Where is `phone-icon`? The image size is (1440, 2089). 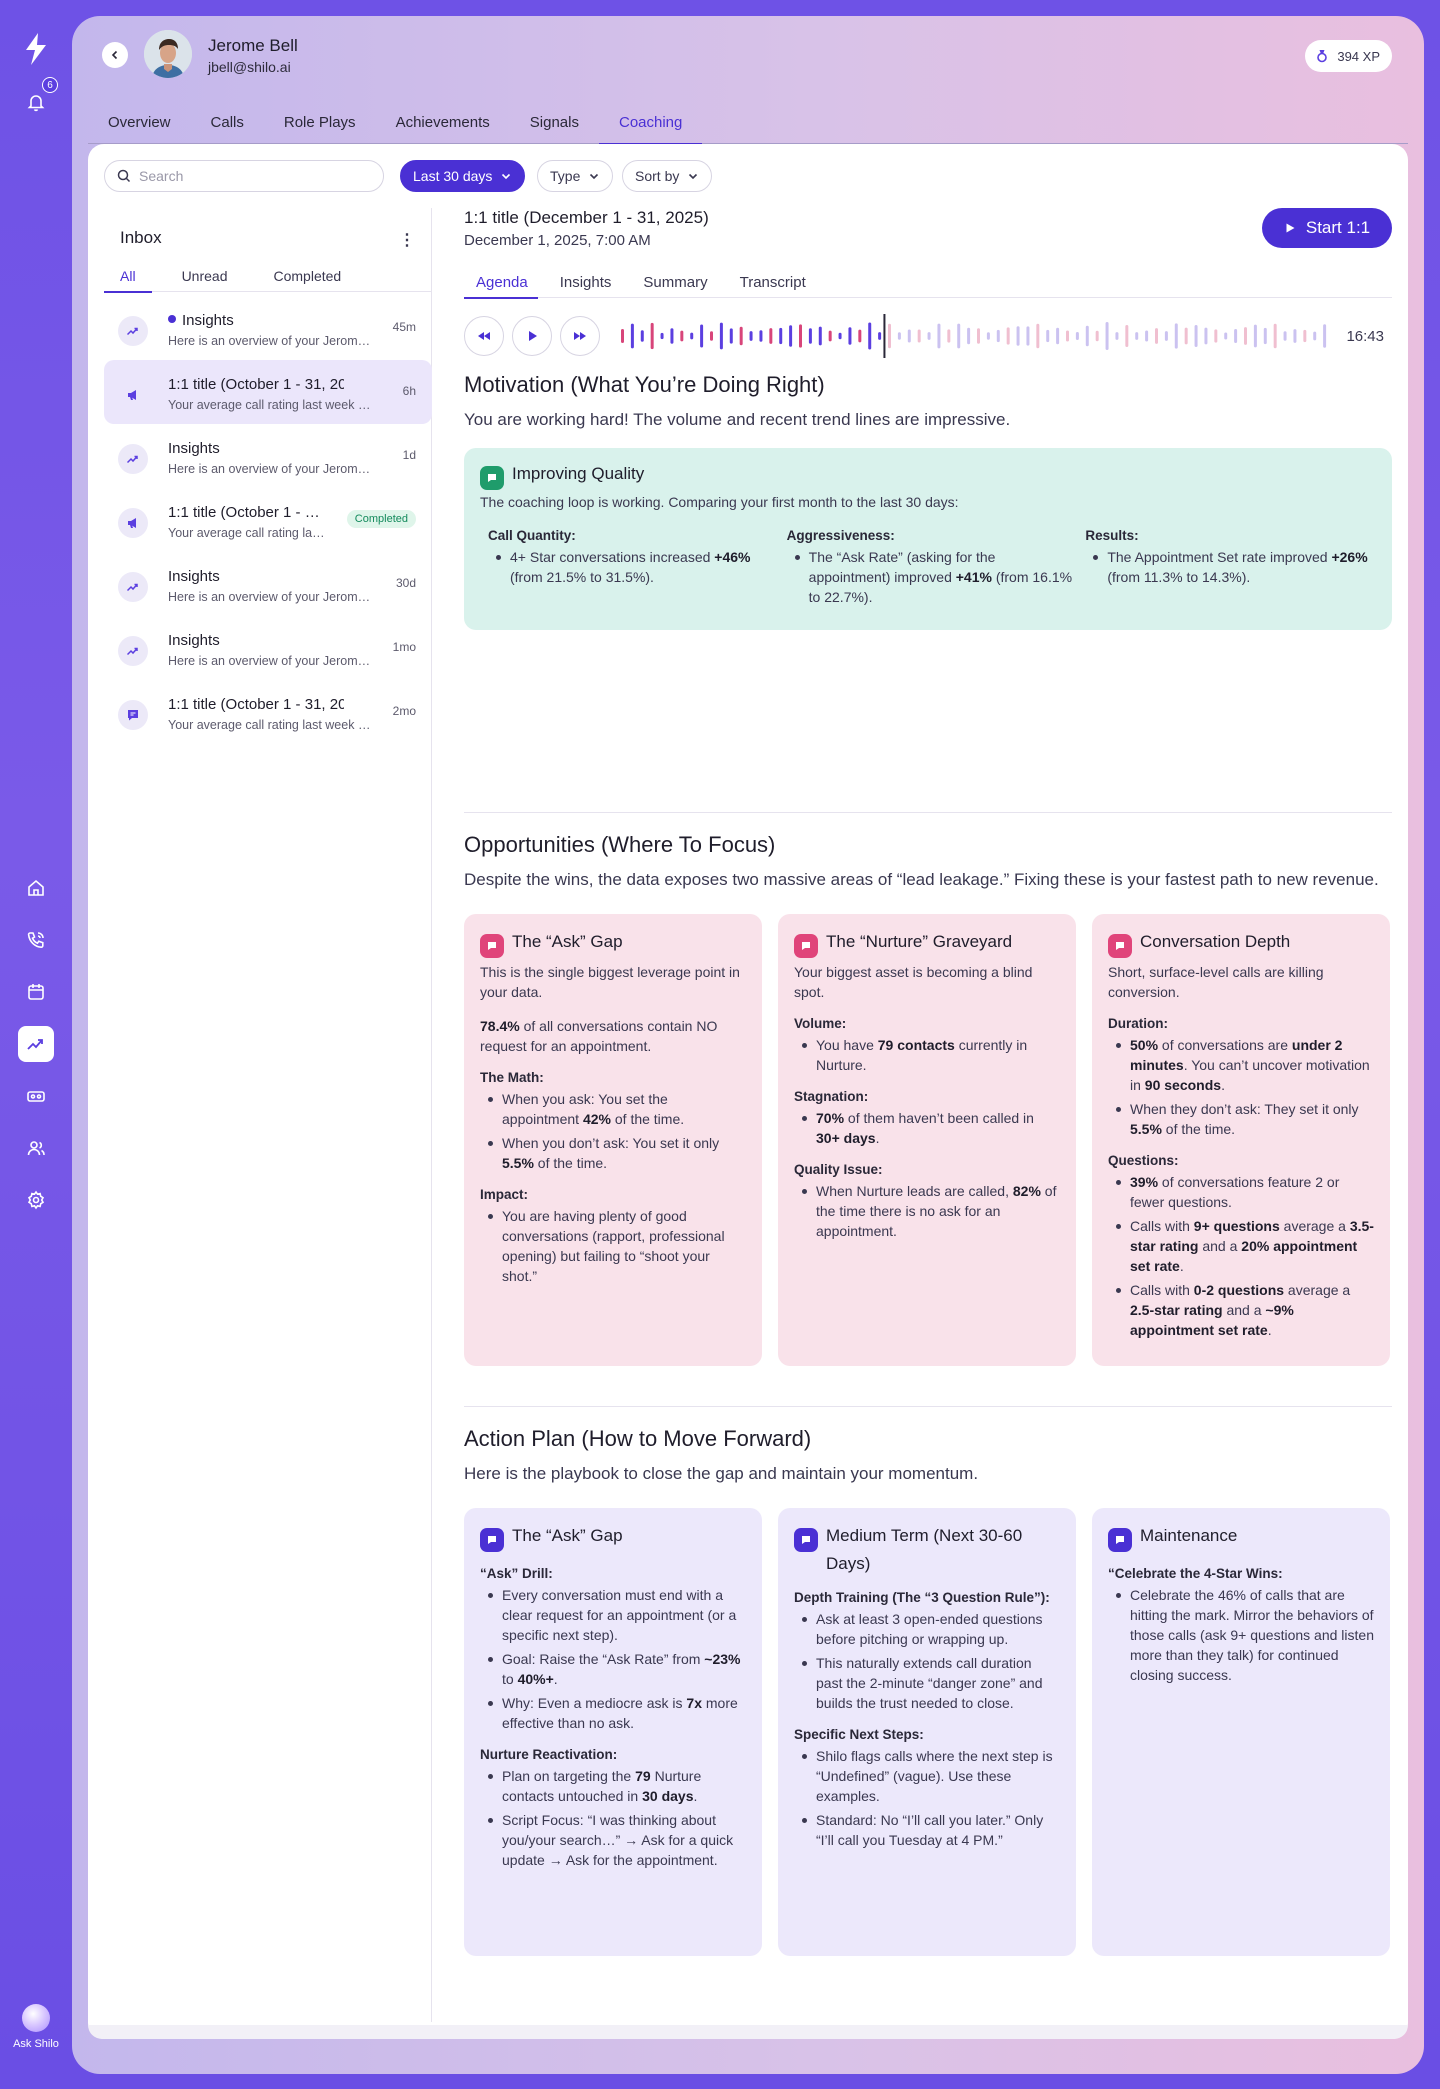 phone-icon is located at coordinates (36, 940).